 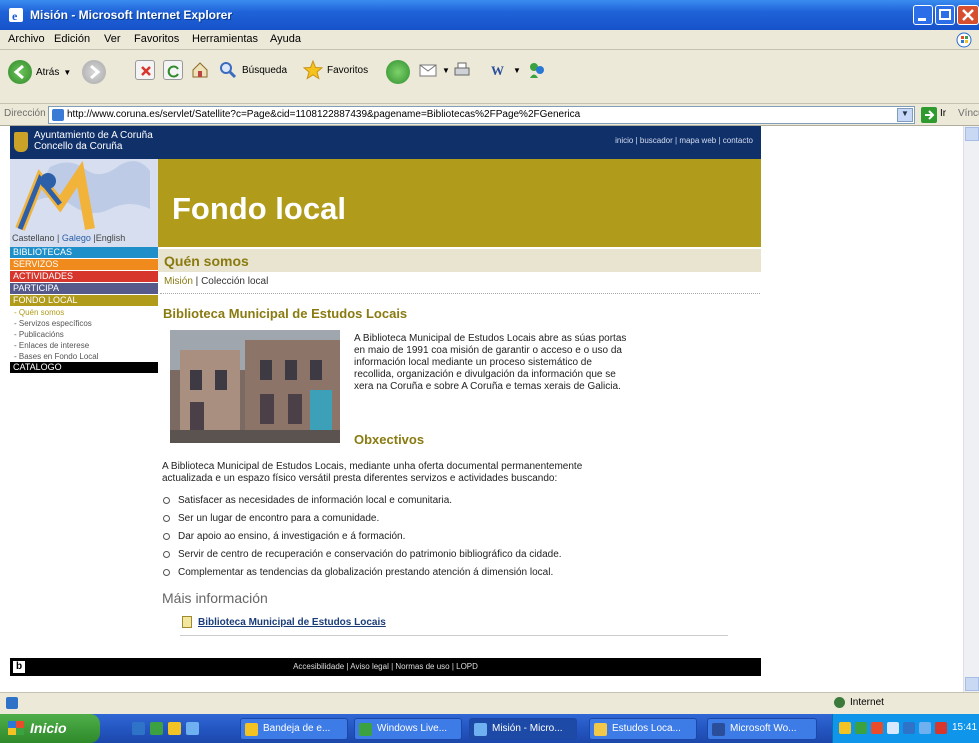 I want to click on menu-herramientas: Herramientas, so click(x=225, y=39).